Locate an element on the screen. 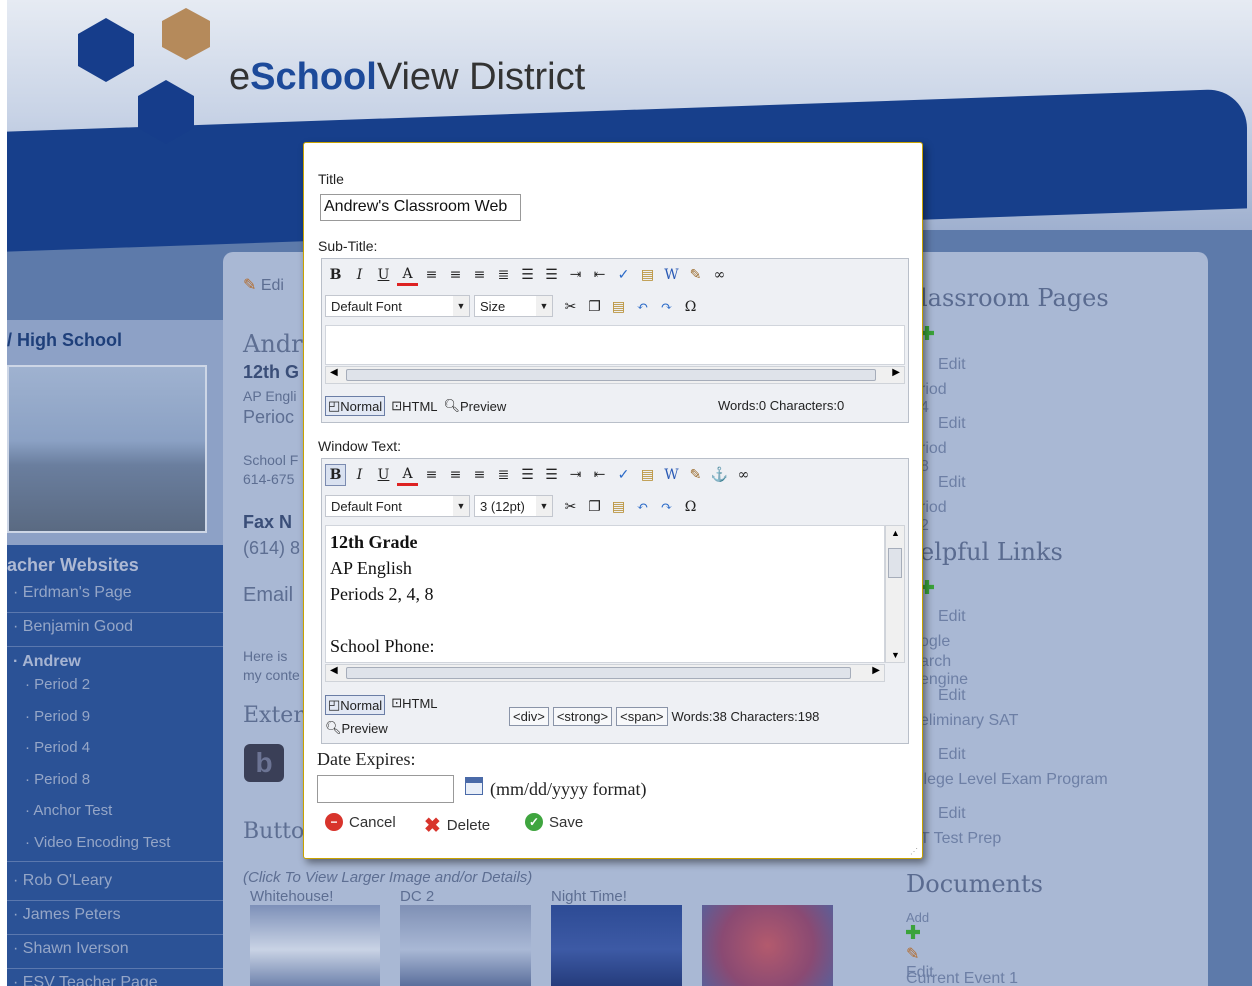 Image resolution: width=1252 pixels, height=986 pixels. subtitle-mode-html: ⊡ HTML is located at coordinates (414, 406).